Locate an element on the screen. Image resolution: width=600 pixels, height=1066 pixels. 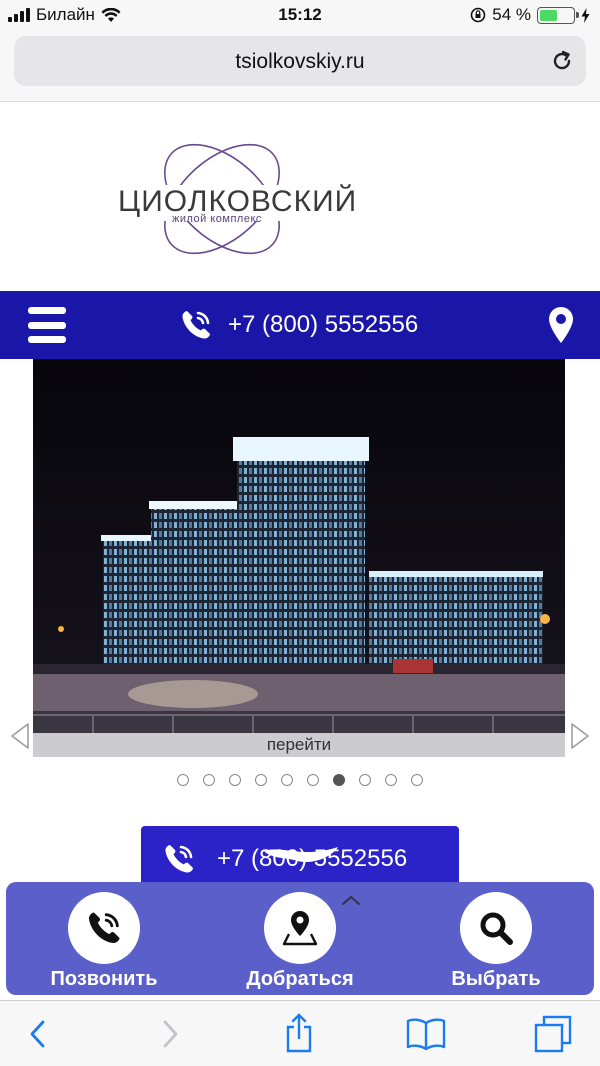
search-icon is located at coordinates (496, 928).